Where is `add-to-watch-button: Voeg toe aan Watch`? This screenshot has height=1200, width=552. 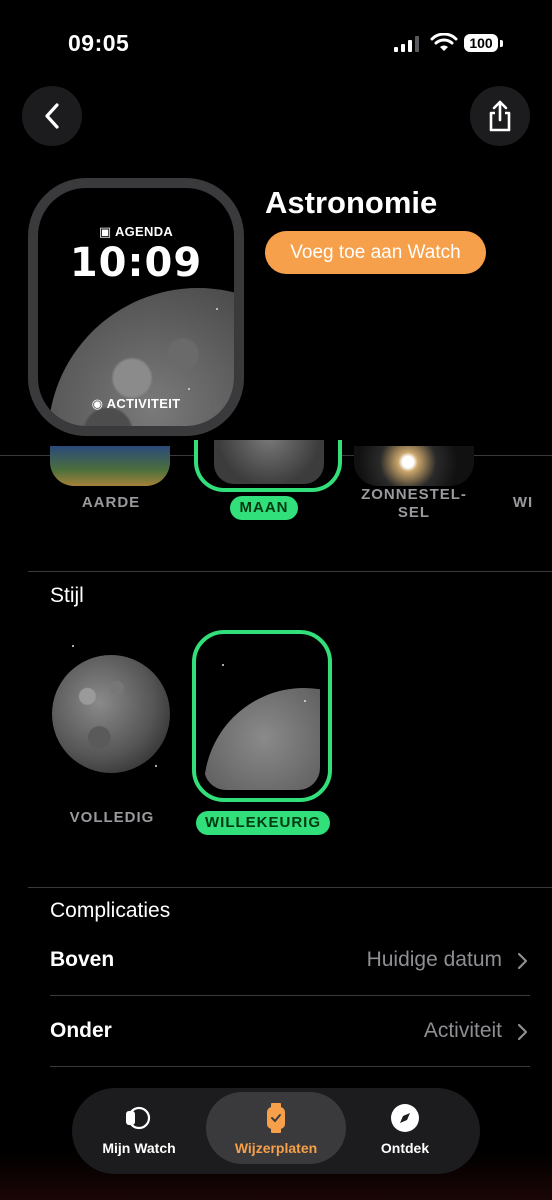 add-to-watch-button: Voeg toe aan Watch is located at coordinates (375, 252).